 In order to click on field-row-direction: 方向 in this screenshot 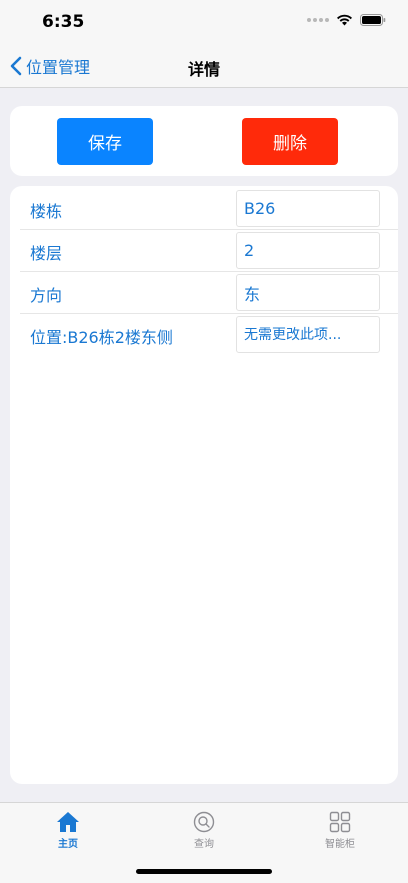, I will do `click(209, 293)`.